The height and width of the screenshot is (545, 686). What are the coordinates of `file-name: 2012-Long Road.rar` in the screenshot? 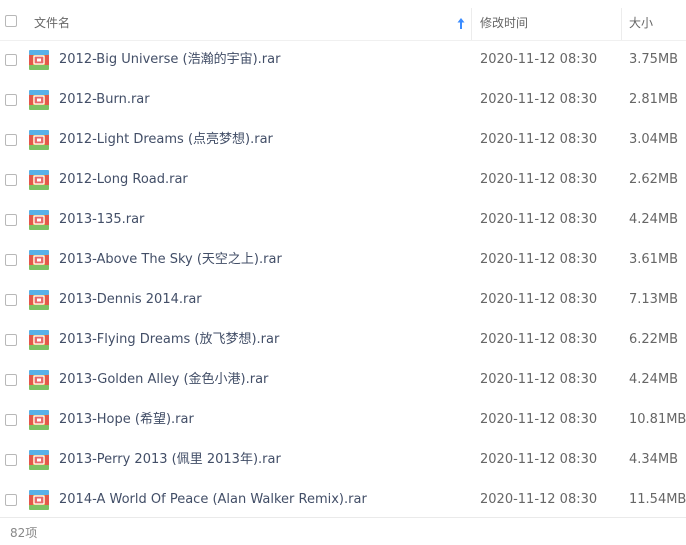 It's located at (123, 180).